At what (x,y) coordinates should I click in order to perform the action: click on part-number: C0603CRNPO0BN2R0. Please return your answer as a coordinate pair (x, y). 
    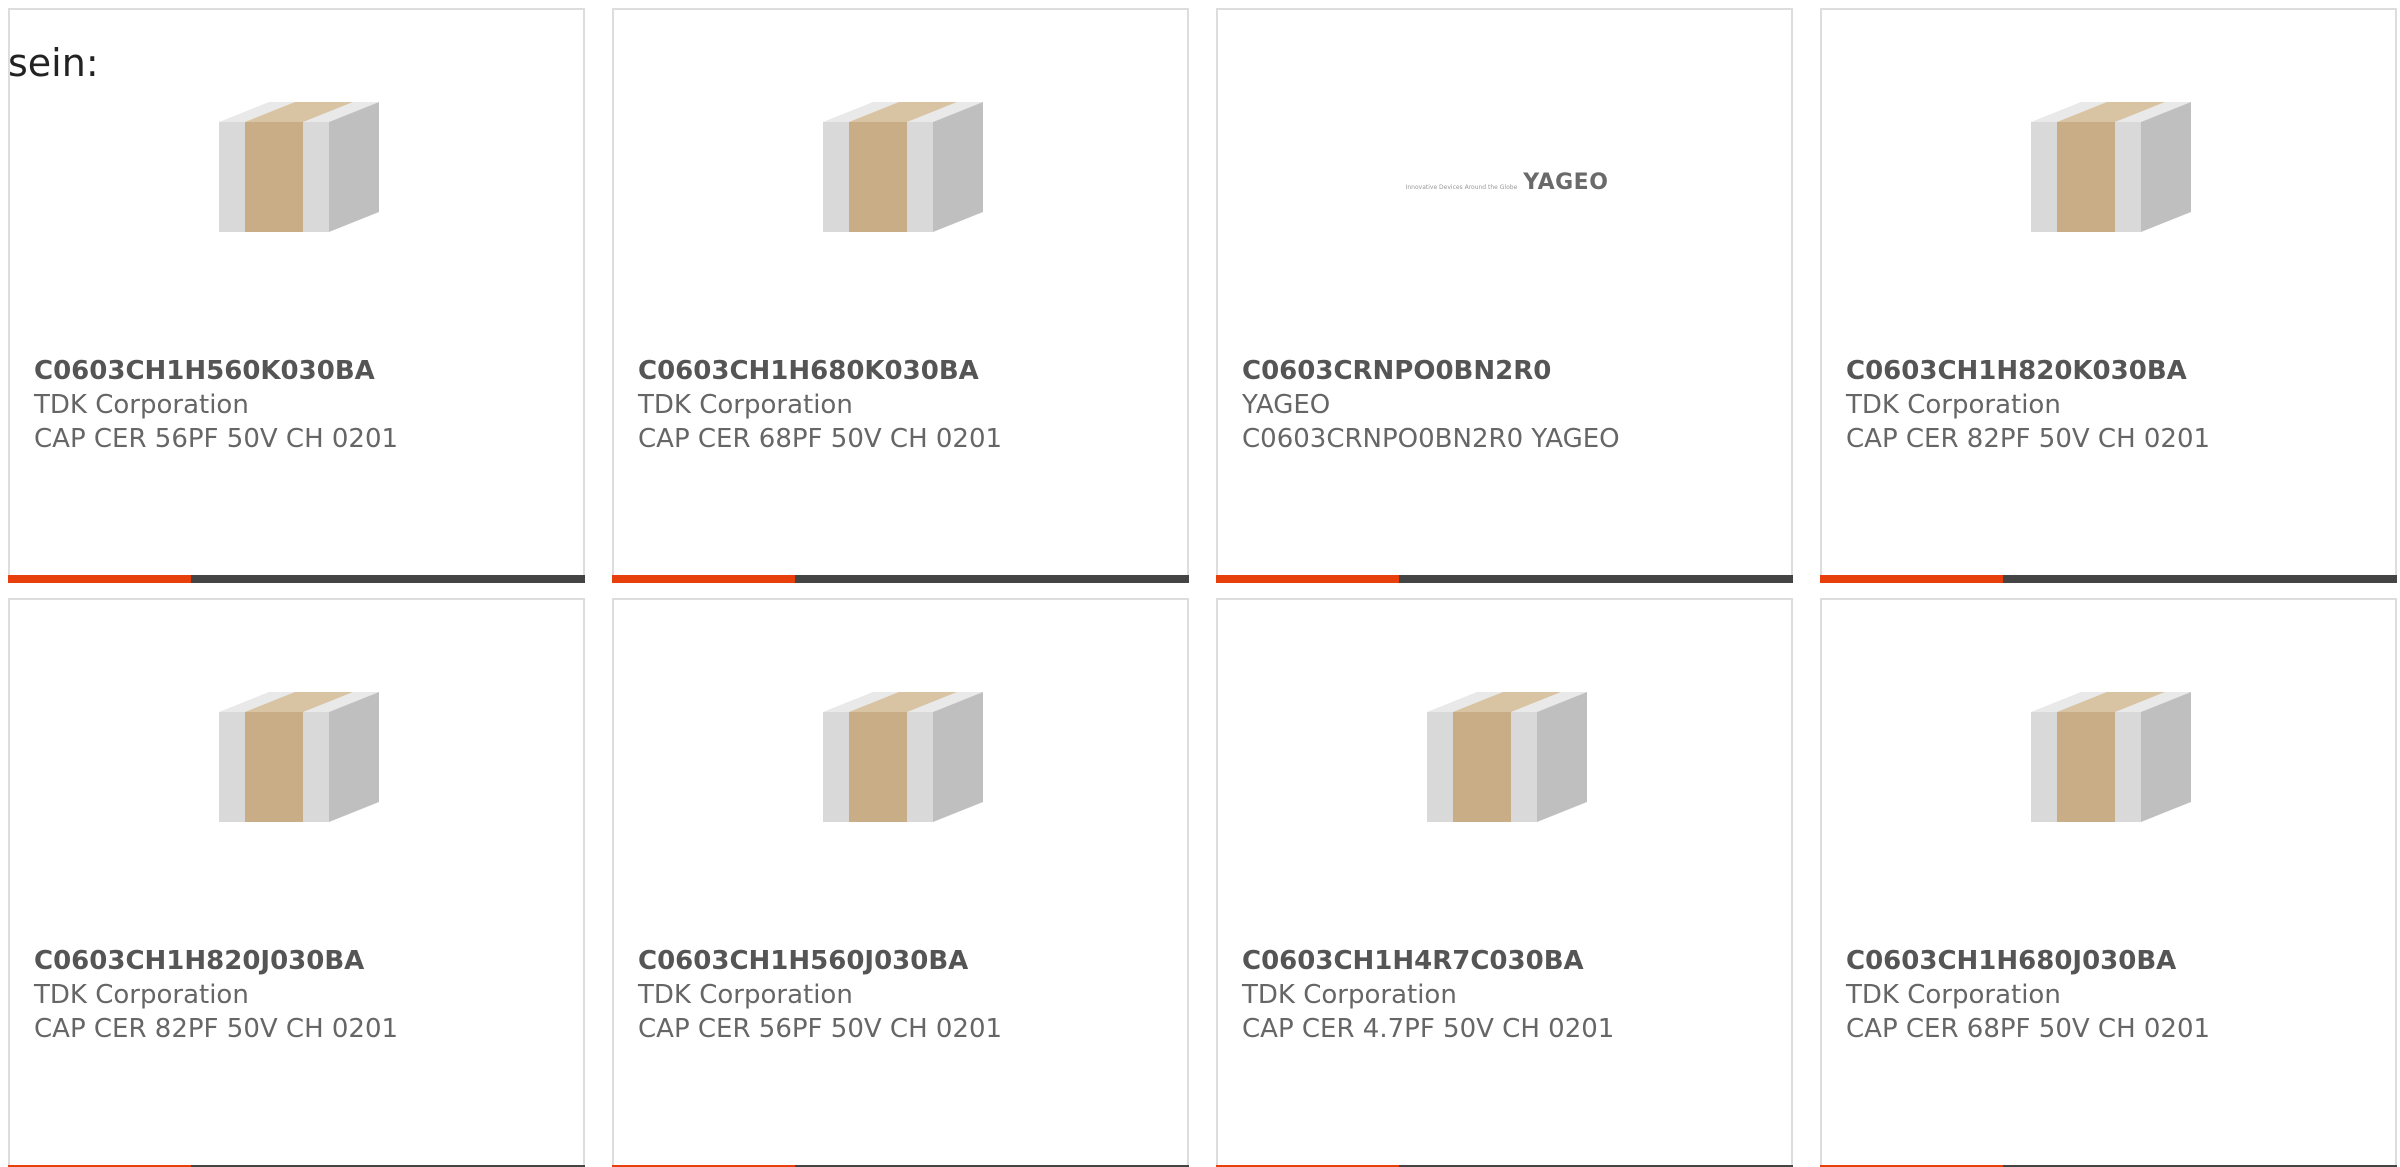
    Looking at the image, I should click on (1396, 371).